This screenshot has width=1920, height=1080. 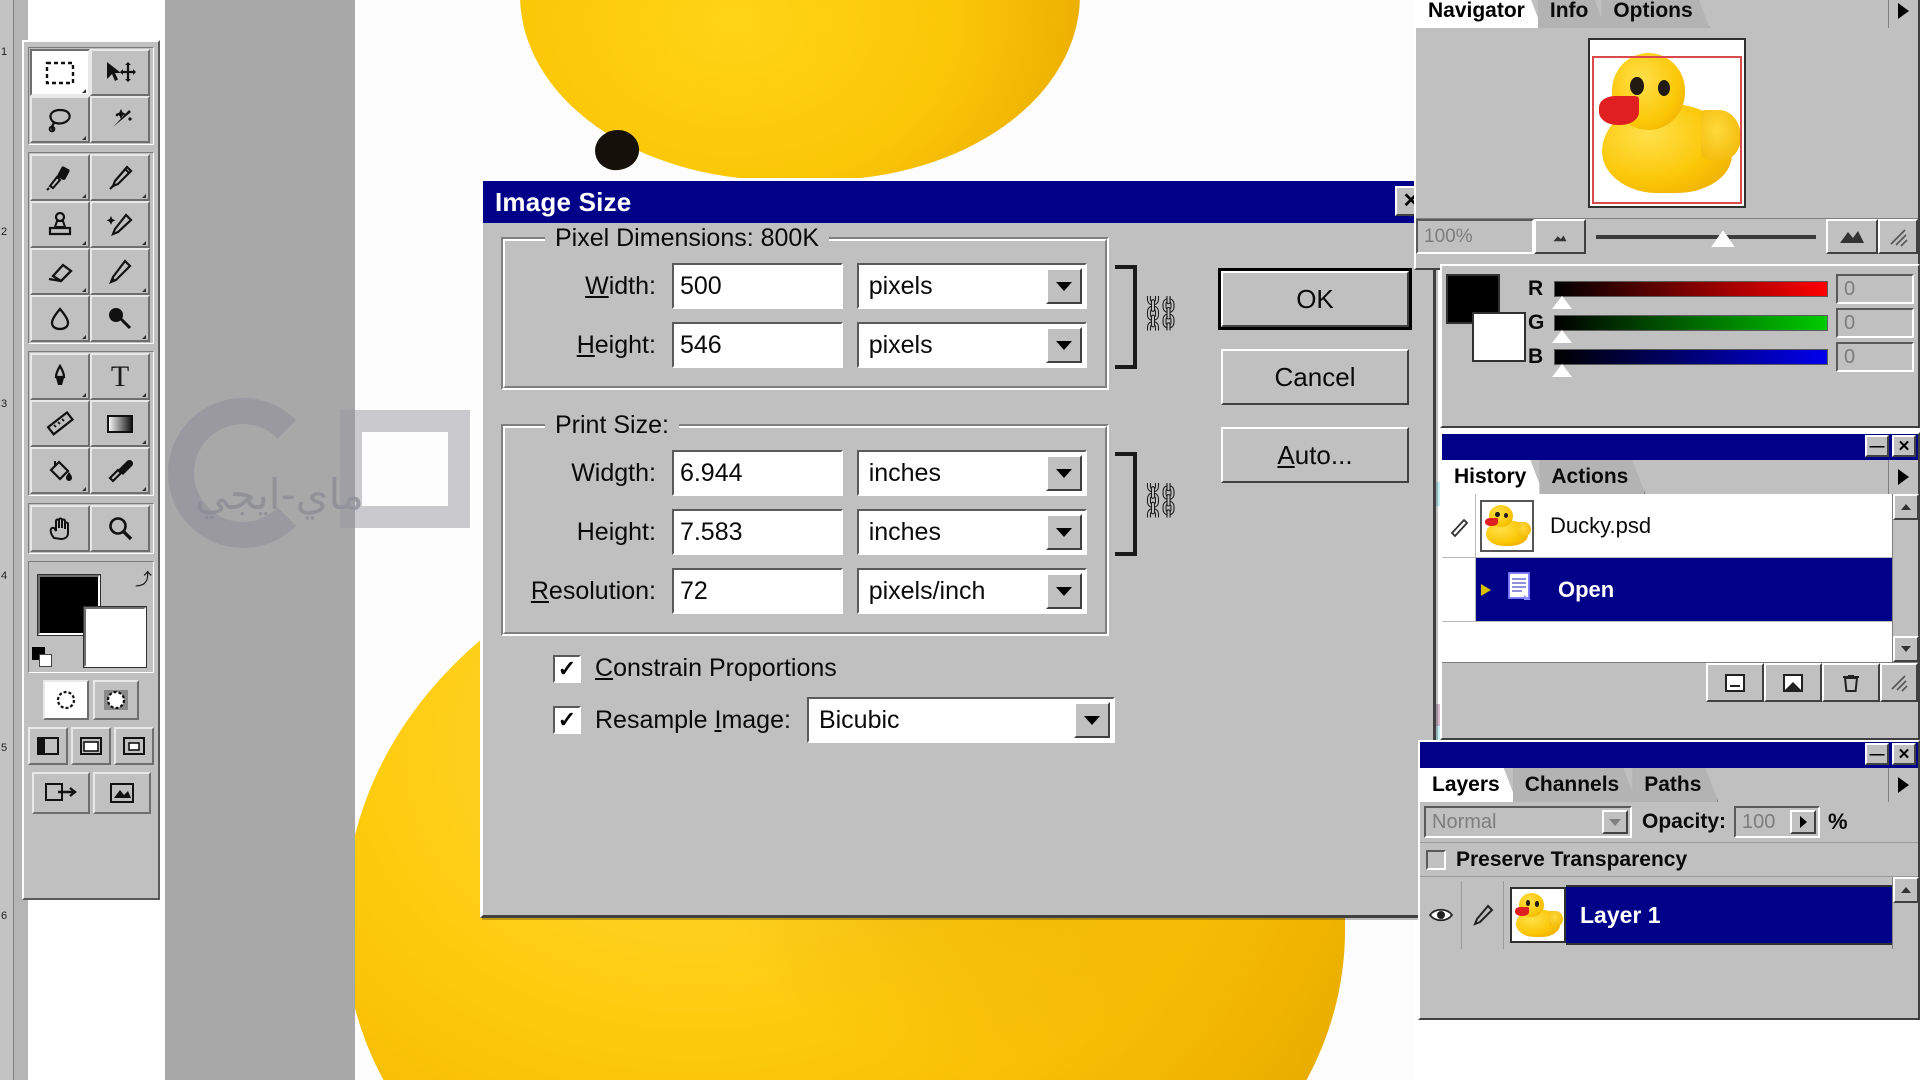 I want to click on channel-value-b: 0, so click(x=1875, y=357).